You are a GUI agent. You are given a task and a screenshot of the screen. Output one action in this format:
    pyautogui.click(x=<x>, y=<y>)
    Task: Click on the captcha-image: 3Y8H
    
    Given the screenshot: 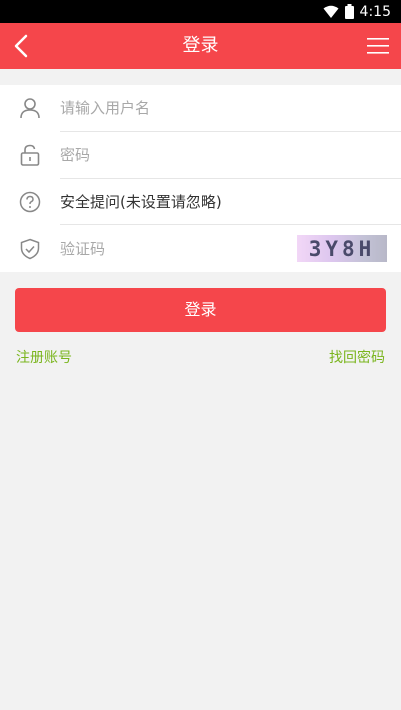 What is the action you would take?
    pyautogui.click(x=342, y=249)
    